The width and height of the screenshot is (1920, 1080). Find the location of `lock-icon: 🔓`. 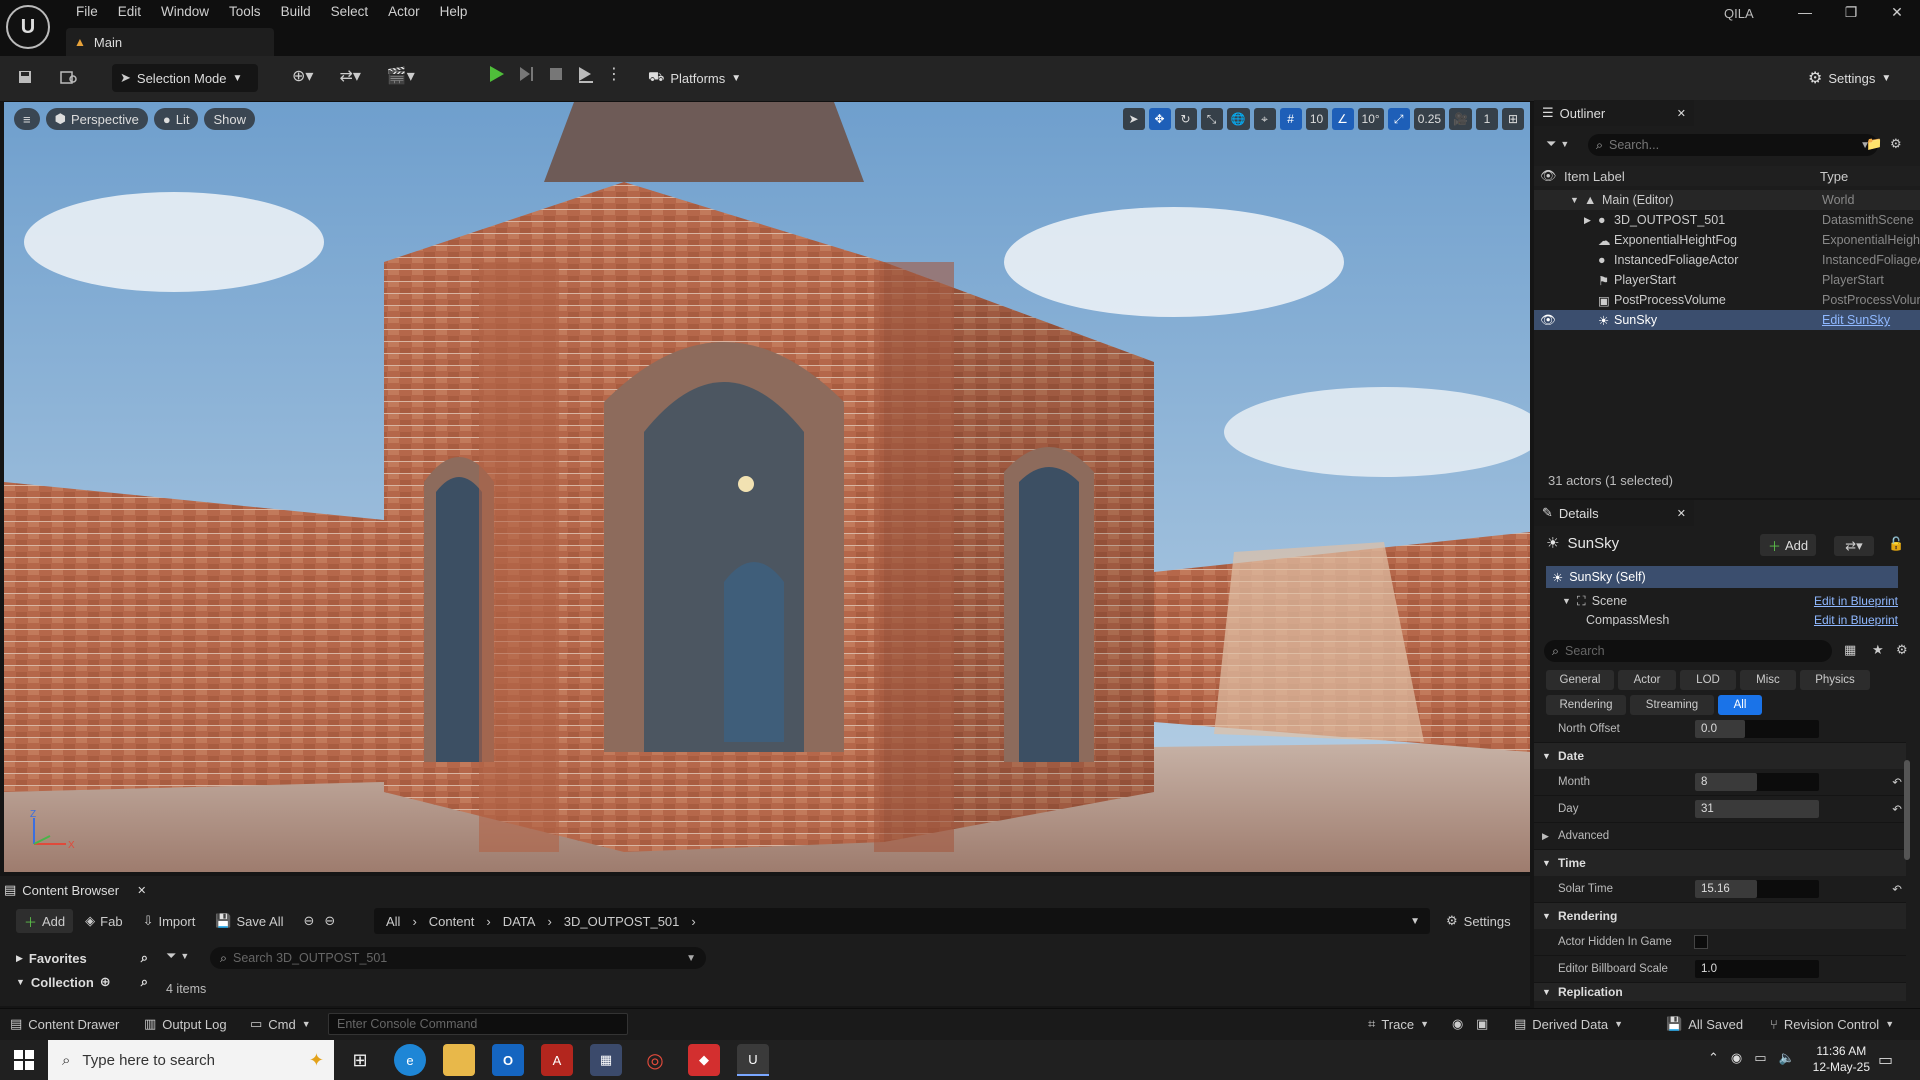

lock-icon: 🔓 is located at coordinates (1896, 544).